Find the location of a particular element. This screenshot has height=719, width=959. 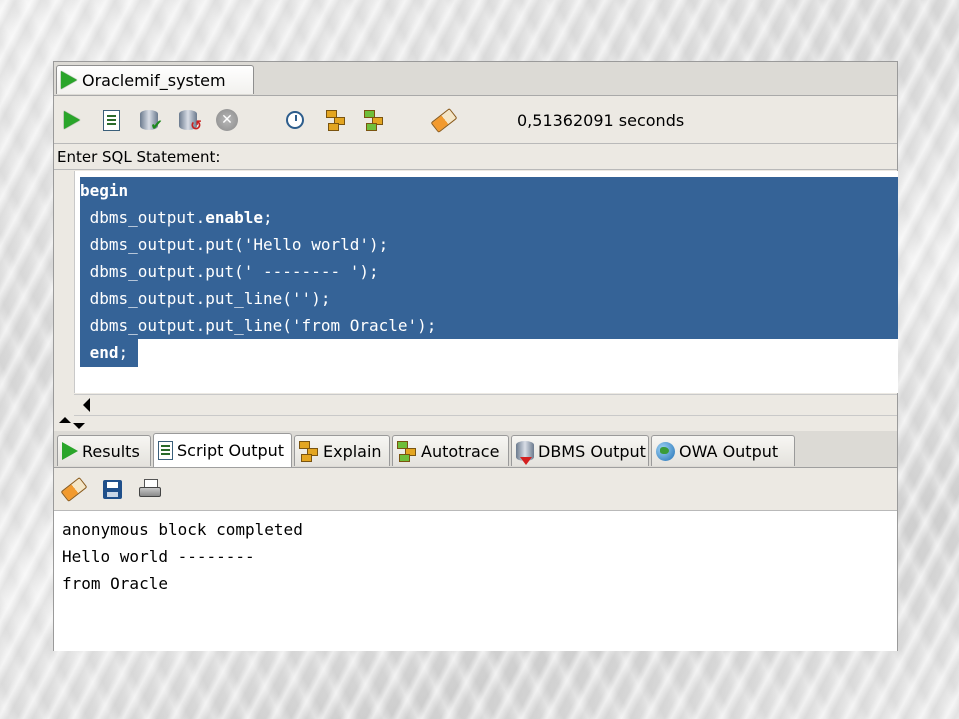

cancel-icon: ✕ is located at coordinates (227, 120).